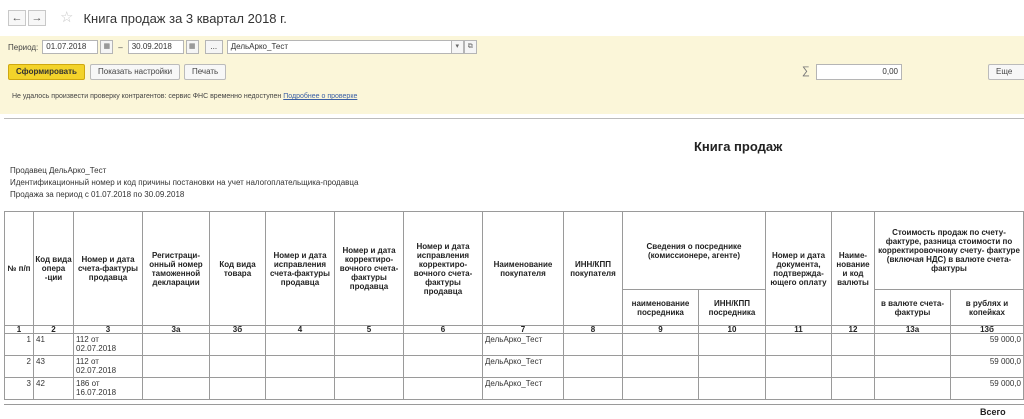 This screenshot has height=419, width=1024. What do you see at coordinates (37, 18) in the screenshot?
I see `forward-icon: →` at bounding box center [37, 18].